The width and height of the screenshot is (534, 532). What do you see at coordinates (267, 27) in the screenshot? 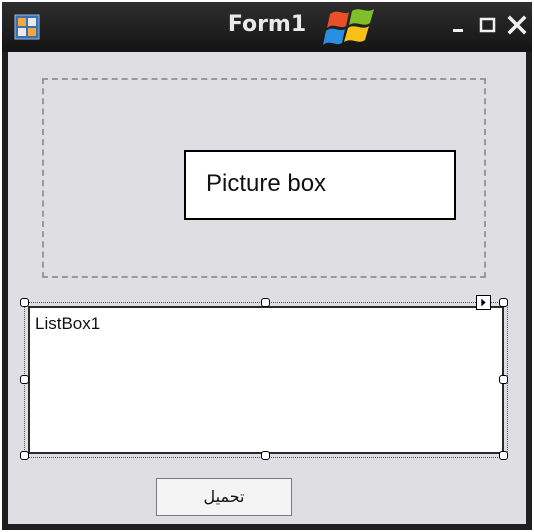
I see `title-bar: Form1` at bounding box center [267, 27].